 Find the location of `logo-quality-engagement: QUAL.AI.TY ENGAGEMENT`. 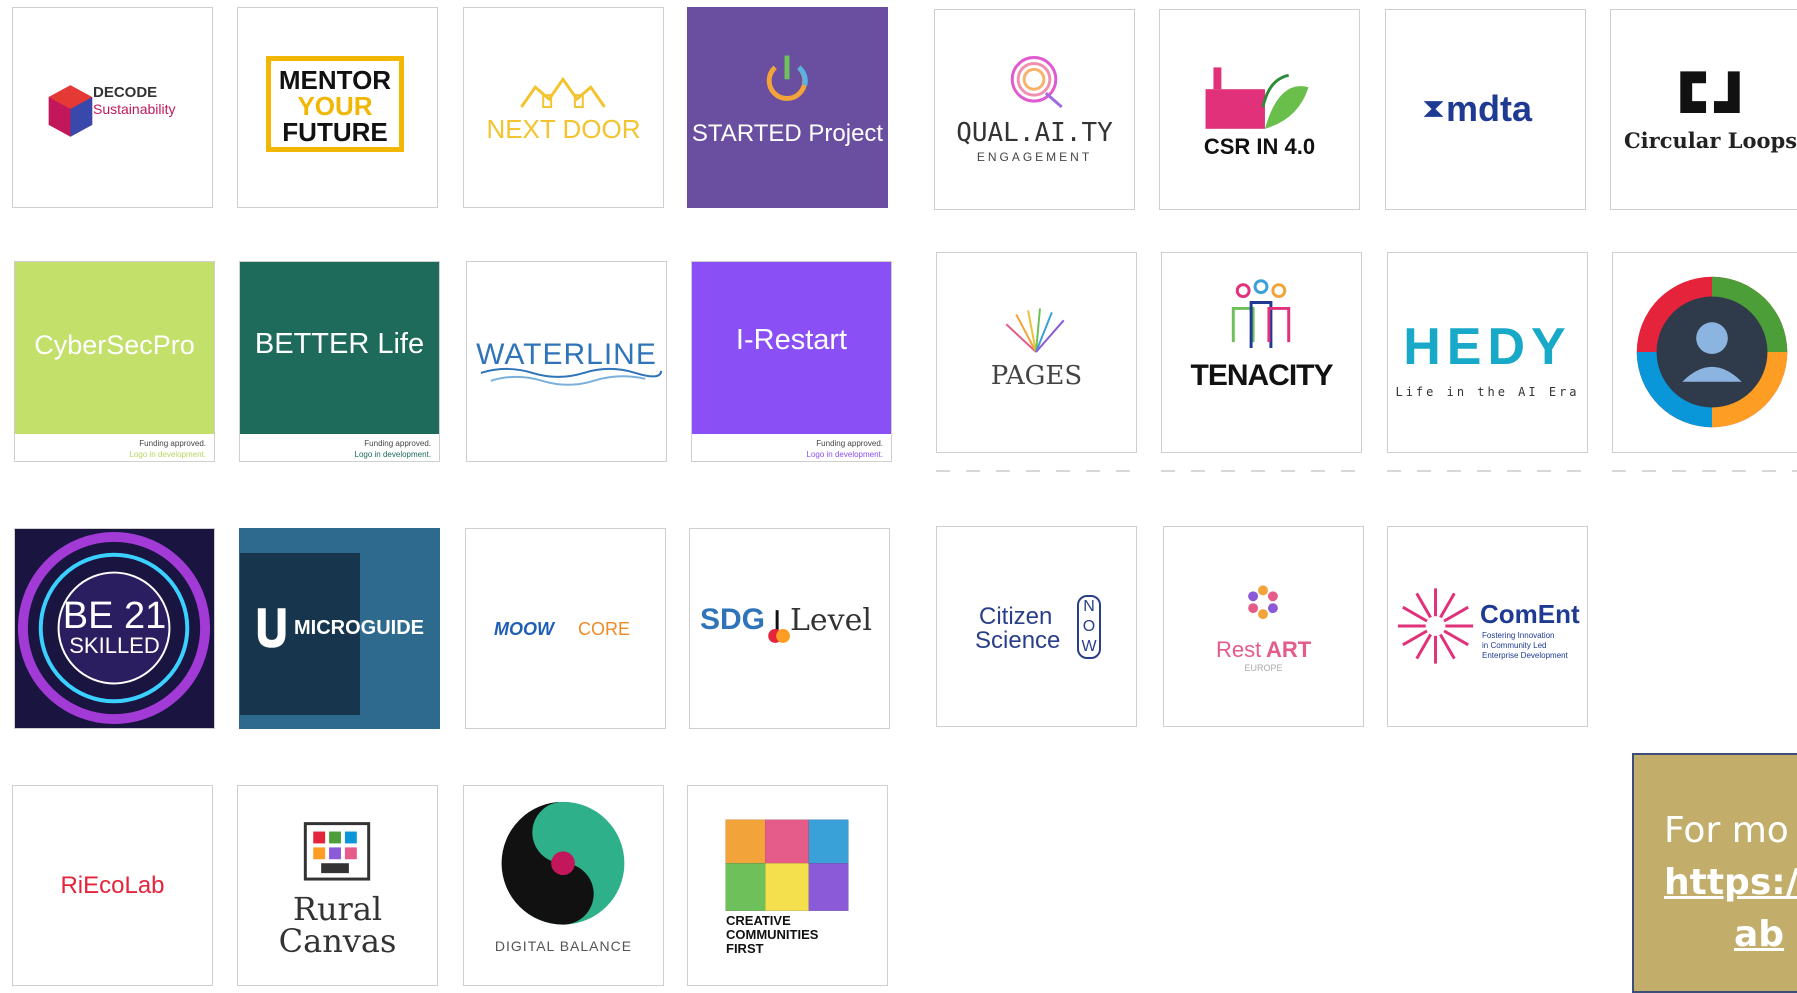

logo-quality-engagement: QUAL.AI.TY ENGAGEMENT is located at coordinates (1034, 109).